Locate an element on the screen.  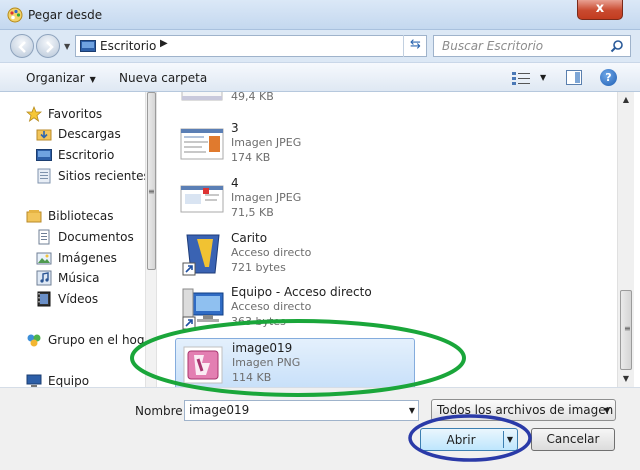
open-options-dropdown: ▼ is located at coordinates (509, 439).